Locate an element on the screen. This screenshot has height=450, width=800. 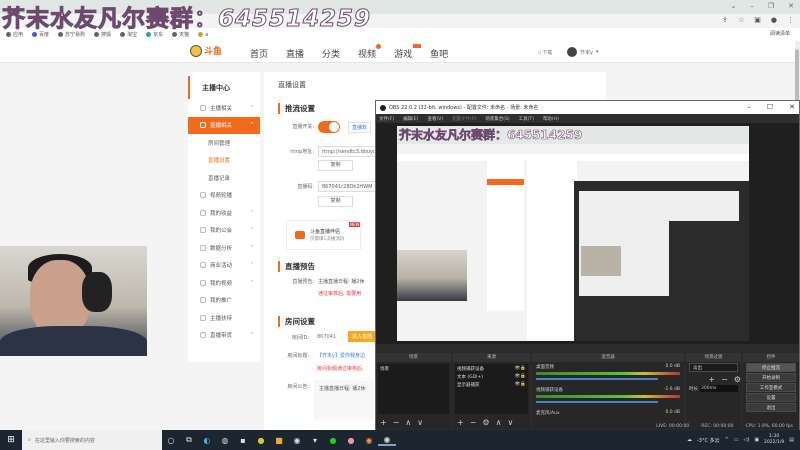
close-button: ✕ is located at coordinates (792, 107).